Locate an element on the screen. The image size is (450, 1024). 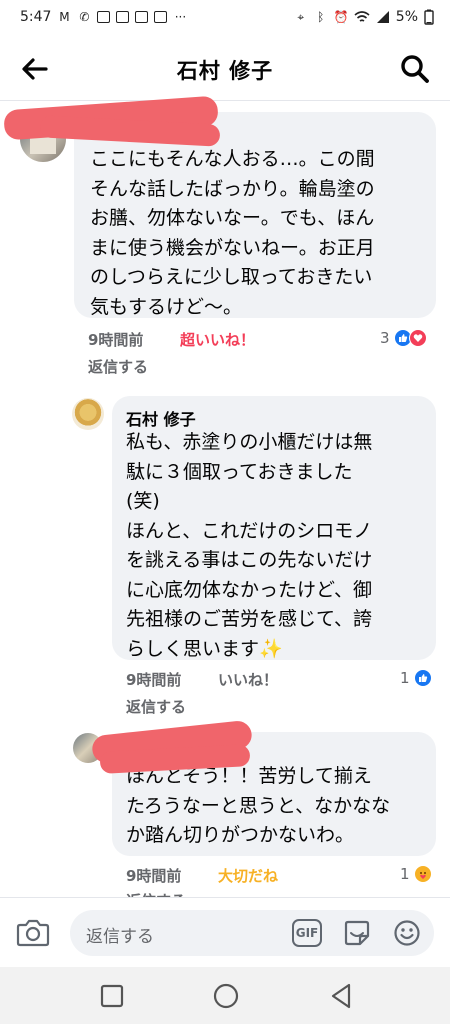
reply-author: 石村 修子 is located at coordinates (161, 418).